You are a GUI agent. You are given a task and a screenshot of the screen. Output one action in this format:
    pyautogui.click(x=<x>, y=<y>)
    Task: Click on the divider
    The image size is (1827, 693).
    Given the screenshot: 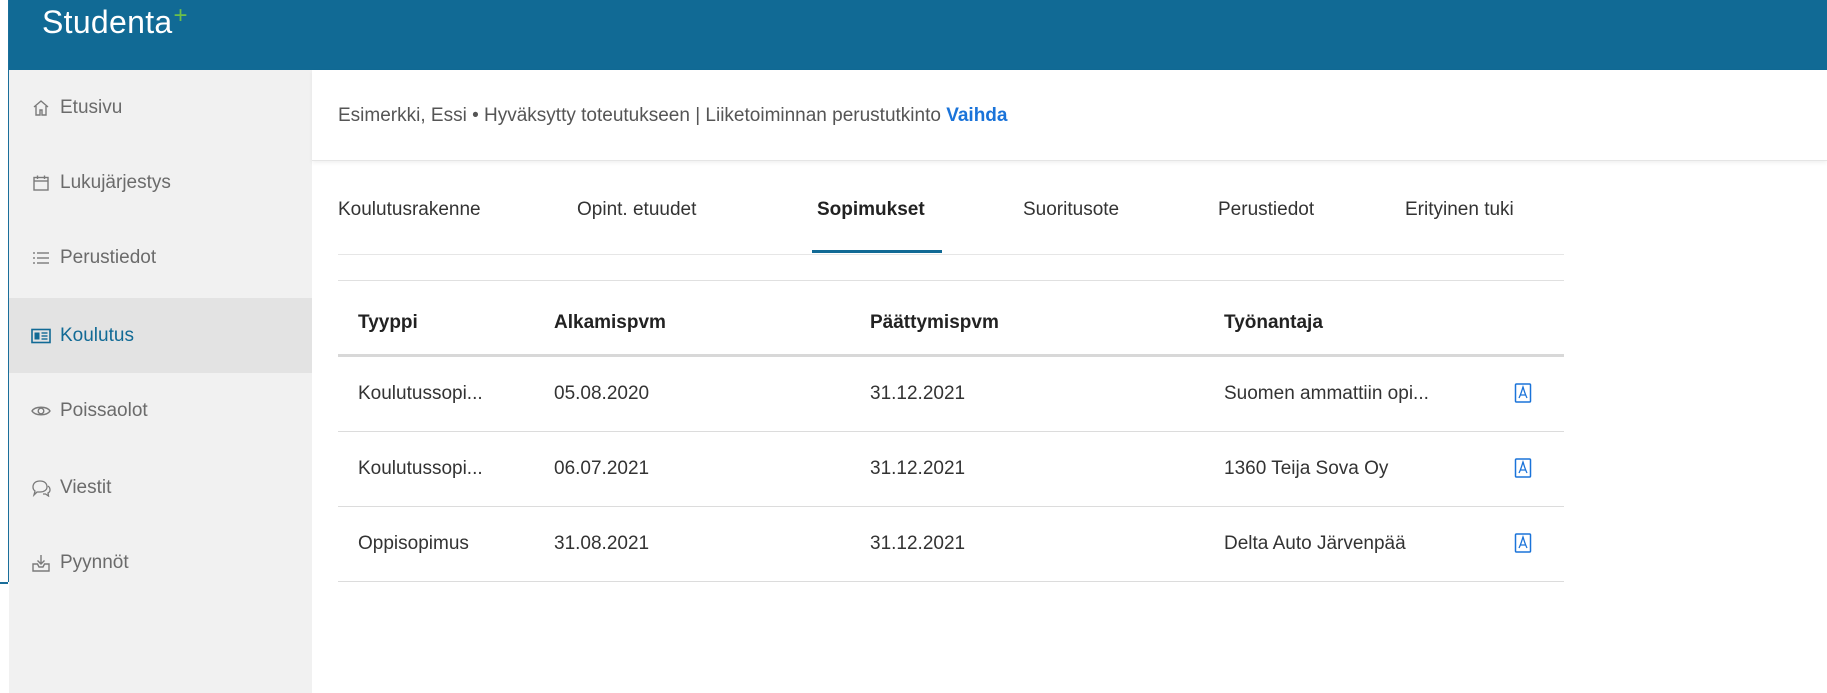 What is the action you would take?
    pyautogui.click(x=951, y=254)
    